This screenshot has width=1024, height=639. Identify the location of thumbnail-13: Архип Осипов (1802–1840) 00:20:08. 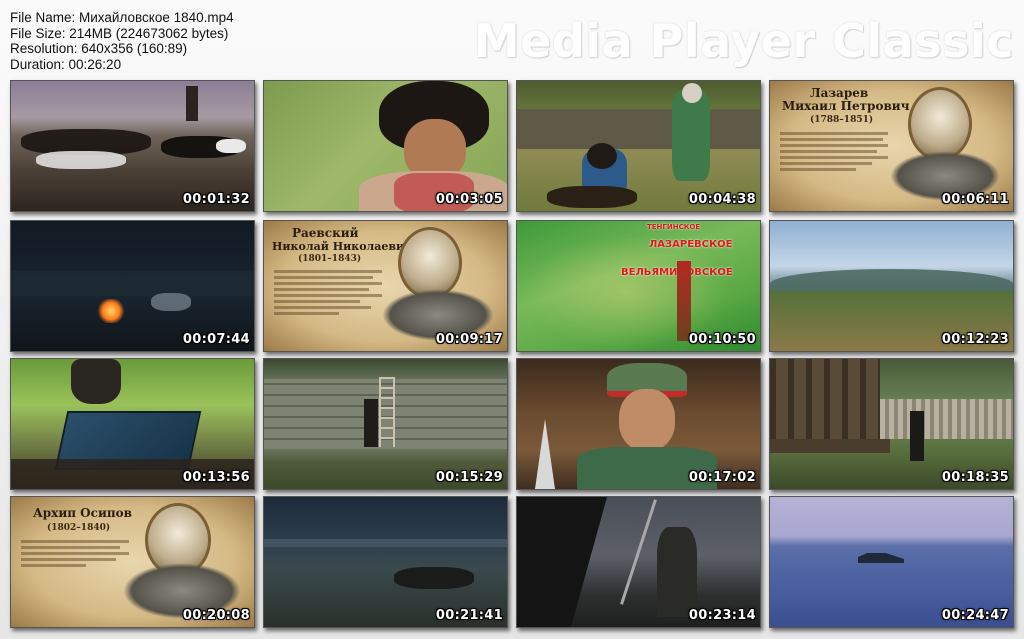
(132, 562).